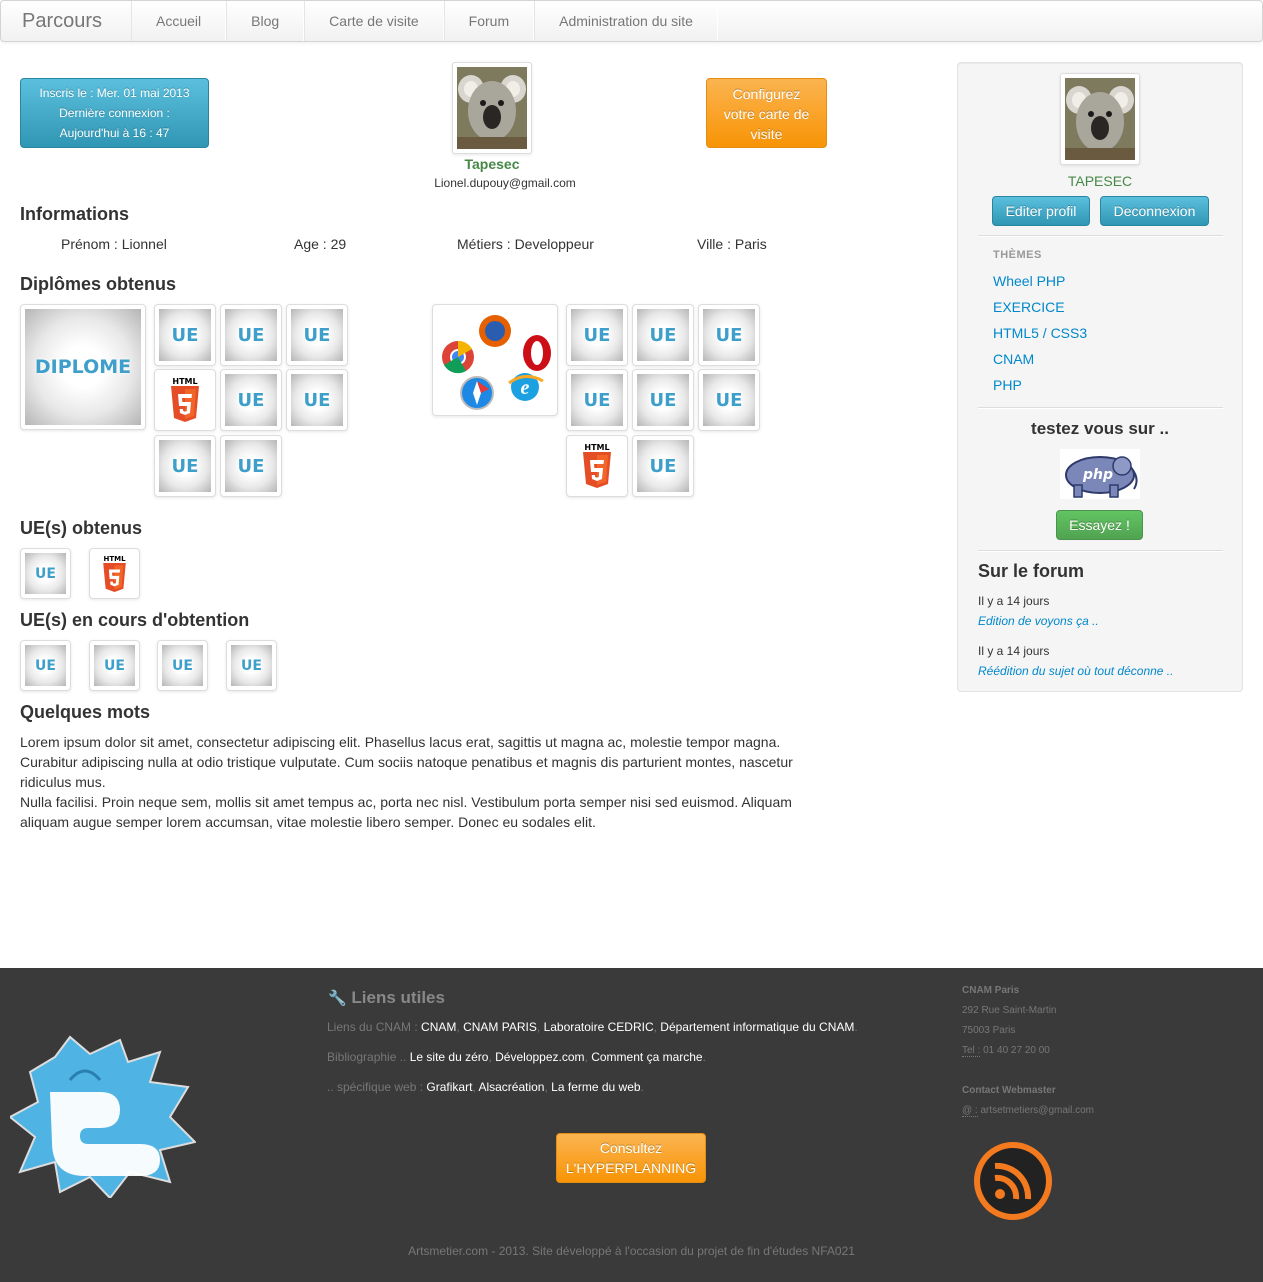 The width and height of the screenshot is (1263, 1282). I want to click on logout-button: Deconnexion, so click(1154, 211).